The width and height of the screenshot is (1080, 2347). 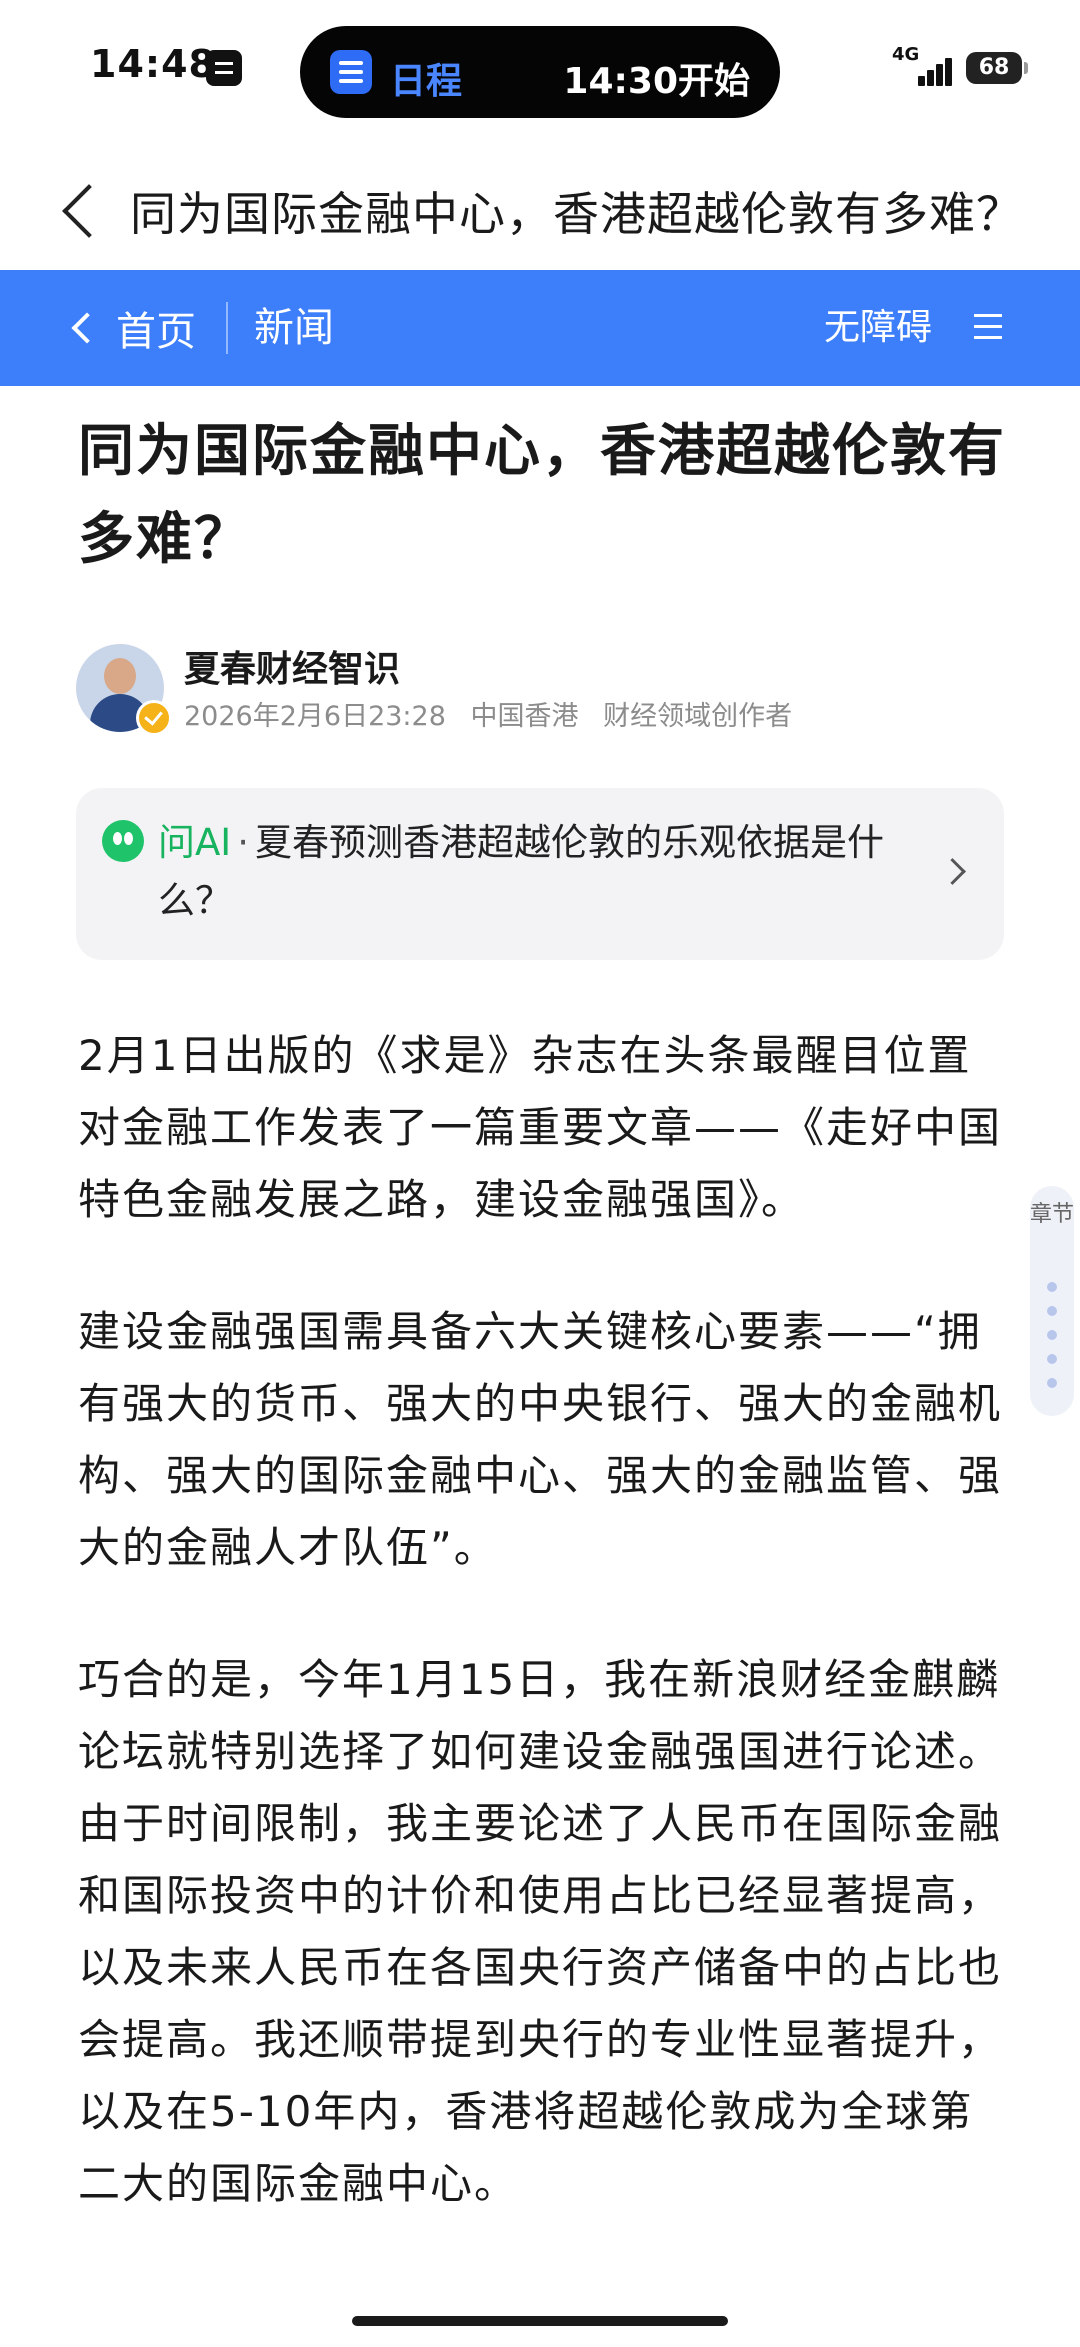 What do you see at coordinates (540, 328) in the screenshot?
I see `site-nav-bar: 首页 新闻 无障碍` at bounding box center [540, 328].